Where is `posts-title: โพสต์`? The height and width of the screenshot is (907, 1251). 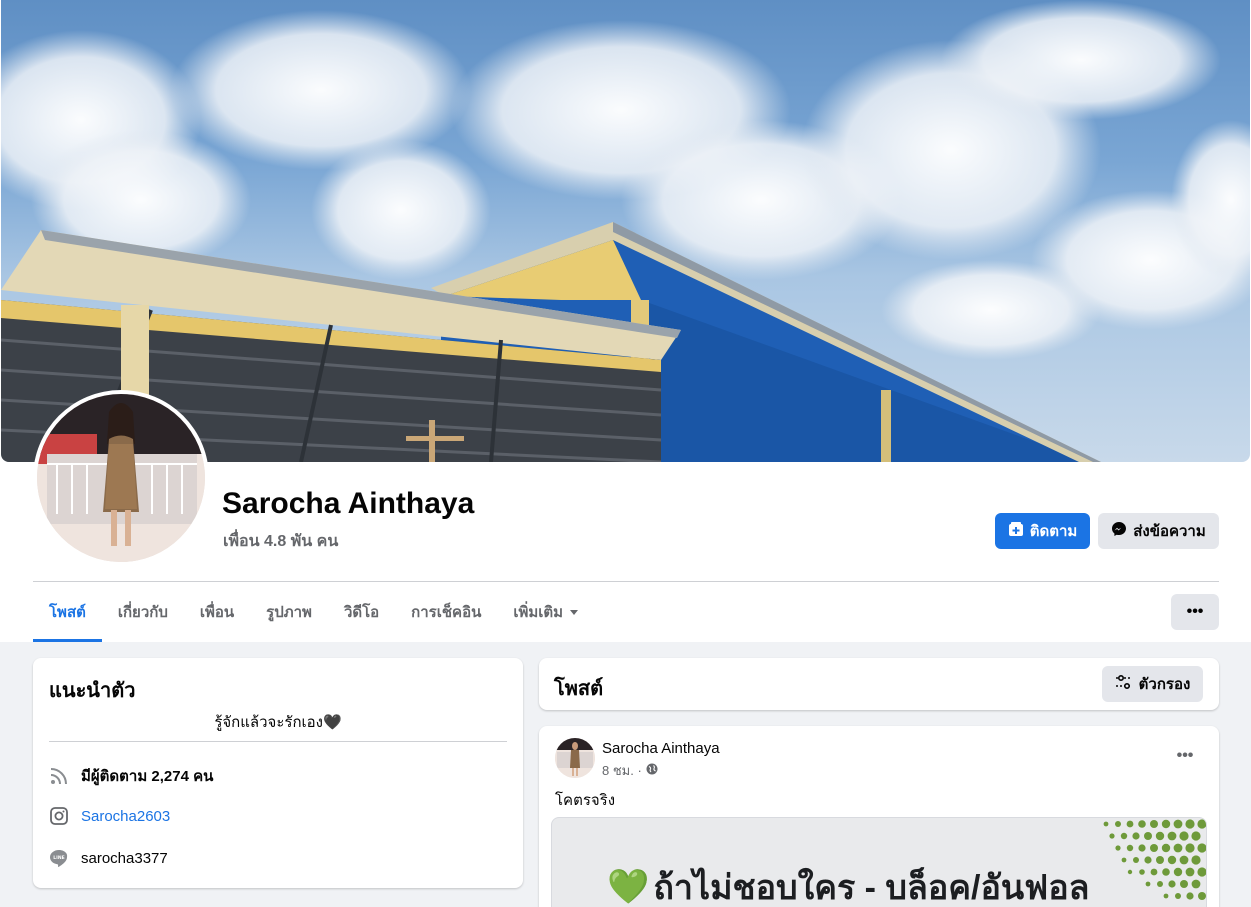 posts-title: โพสต์ is located at coordinates (579, 689).